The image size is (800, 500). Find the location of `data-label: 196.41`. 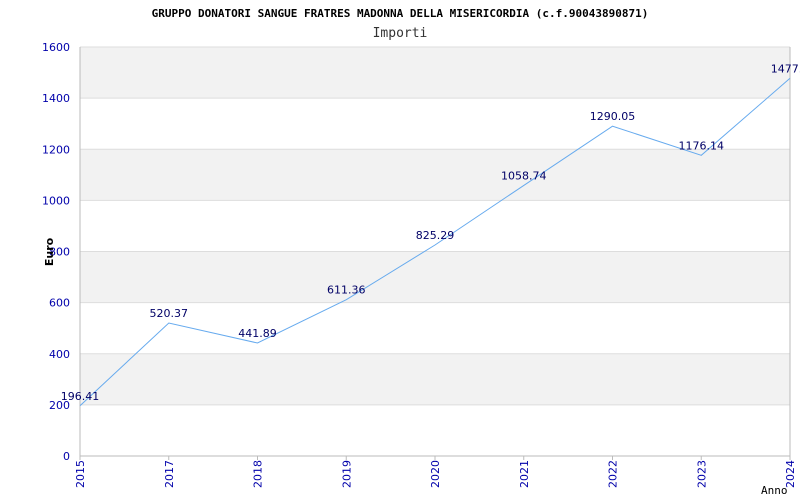

data-label: 196.41 is located at coordinates (80, 396).